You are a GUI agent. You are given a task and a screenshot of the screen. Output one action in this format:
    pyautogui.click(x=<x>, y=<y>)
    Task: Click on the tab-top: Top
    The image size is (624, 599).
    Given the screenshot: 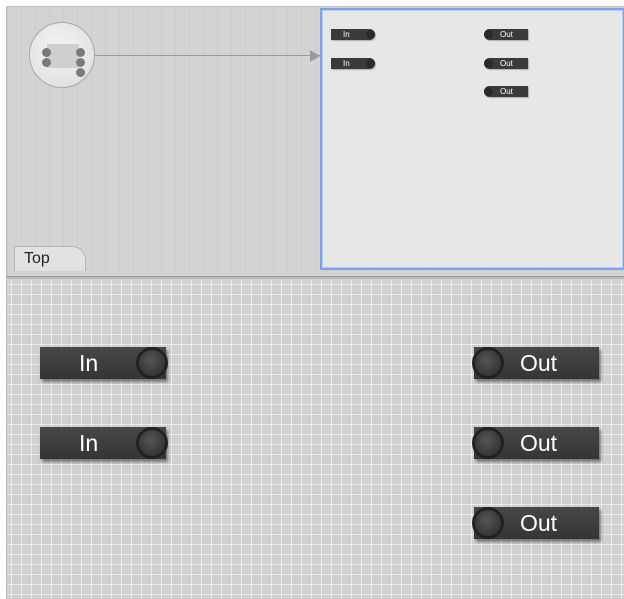 What is the action you would take?
    pyautogui.click(x=50, y=258)
    